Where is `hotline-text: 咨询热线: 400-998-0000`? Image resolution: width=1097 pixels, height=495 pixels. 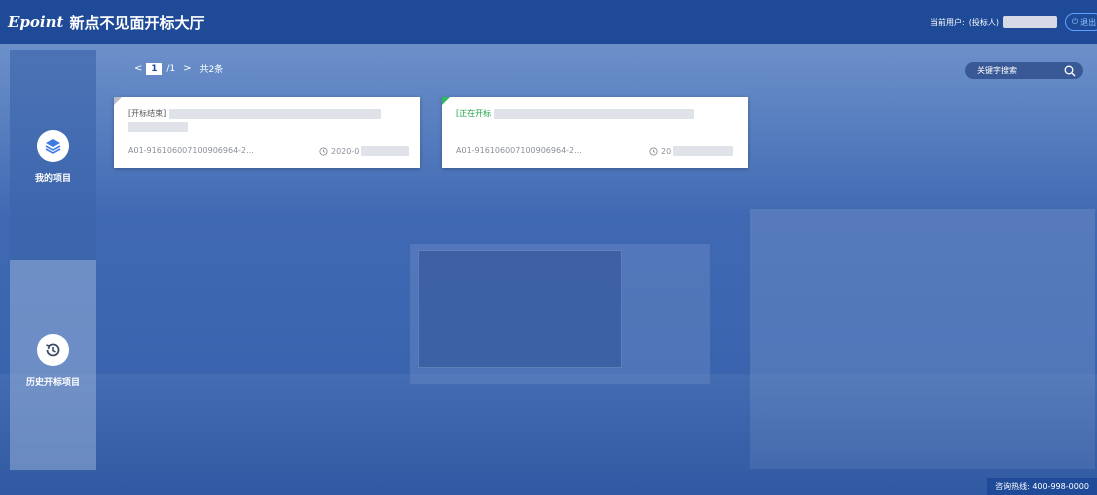
hotline-text: 咨询热线: 400-998-0000 is located at coordinates (1042, 486).